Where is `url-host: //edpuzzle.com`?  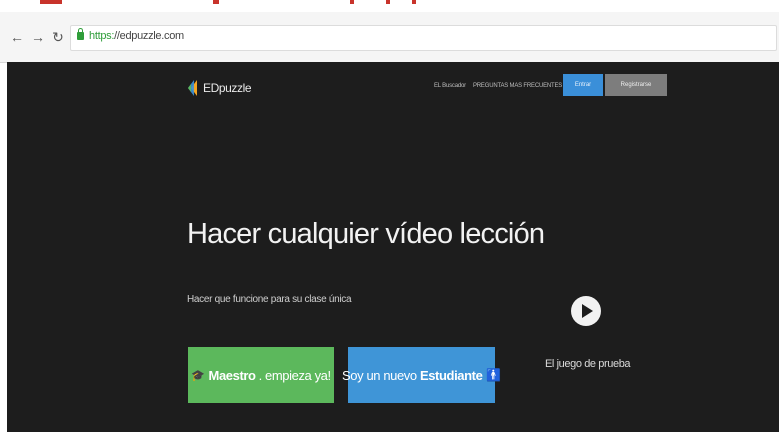
url-host: //edpuzzle.com is located at coordinates (149, 36).